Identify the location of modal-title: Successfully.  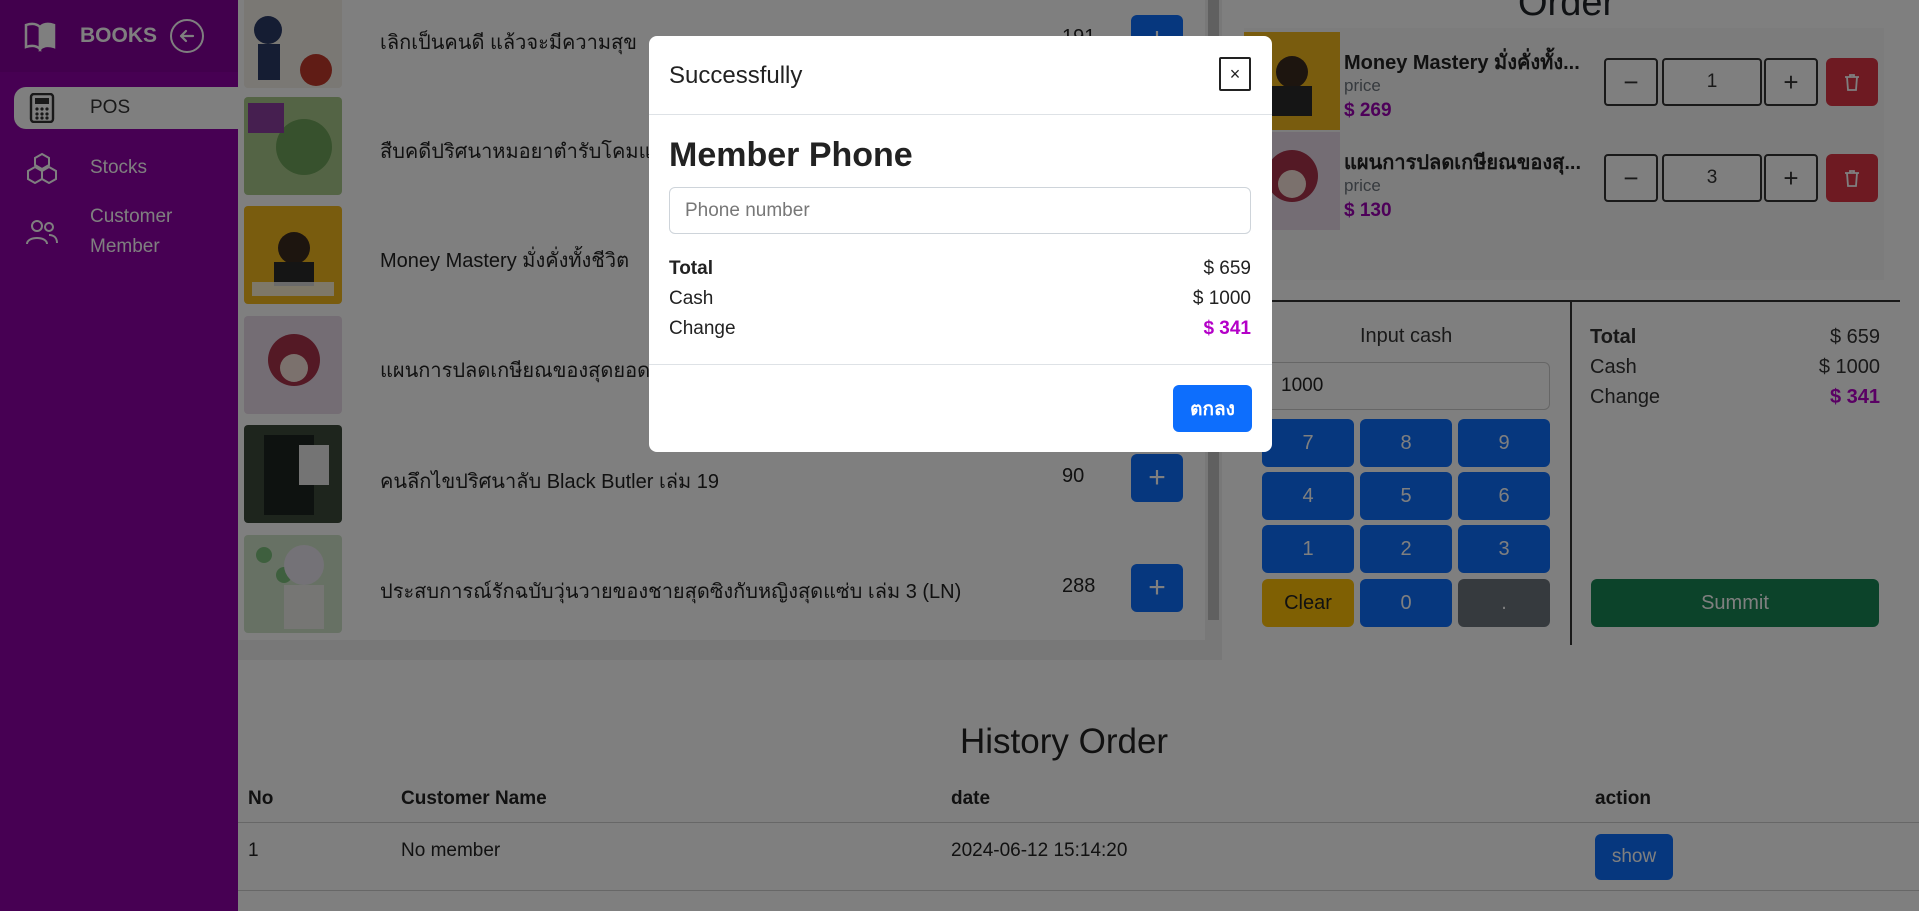
(736, 75).